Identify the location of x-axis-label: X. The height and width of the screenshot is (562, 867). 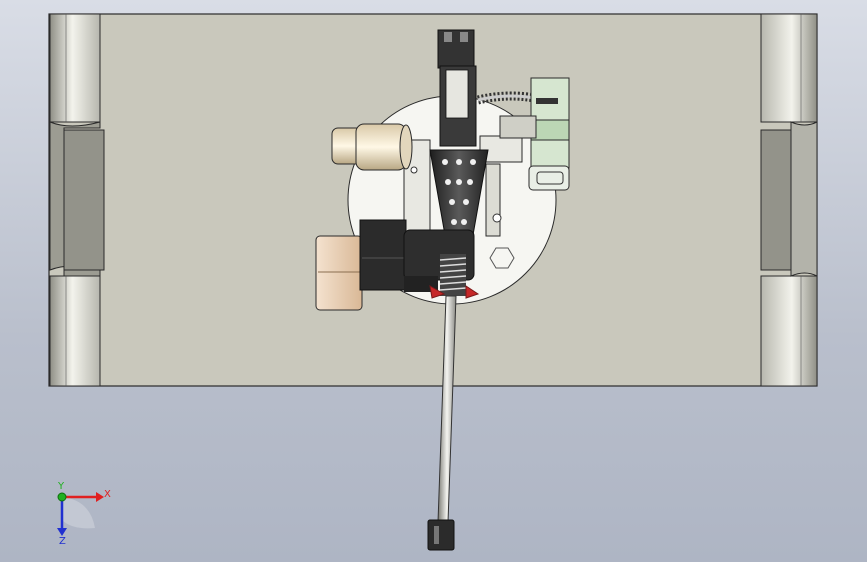
(107, 494).